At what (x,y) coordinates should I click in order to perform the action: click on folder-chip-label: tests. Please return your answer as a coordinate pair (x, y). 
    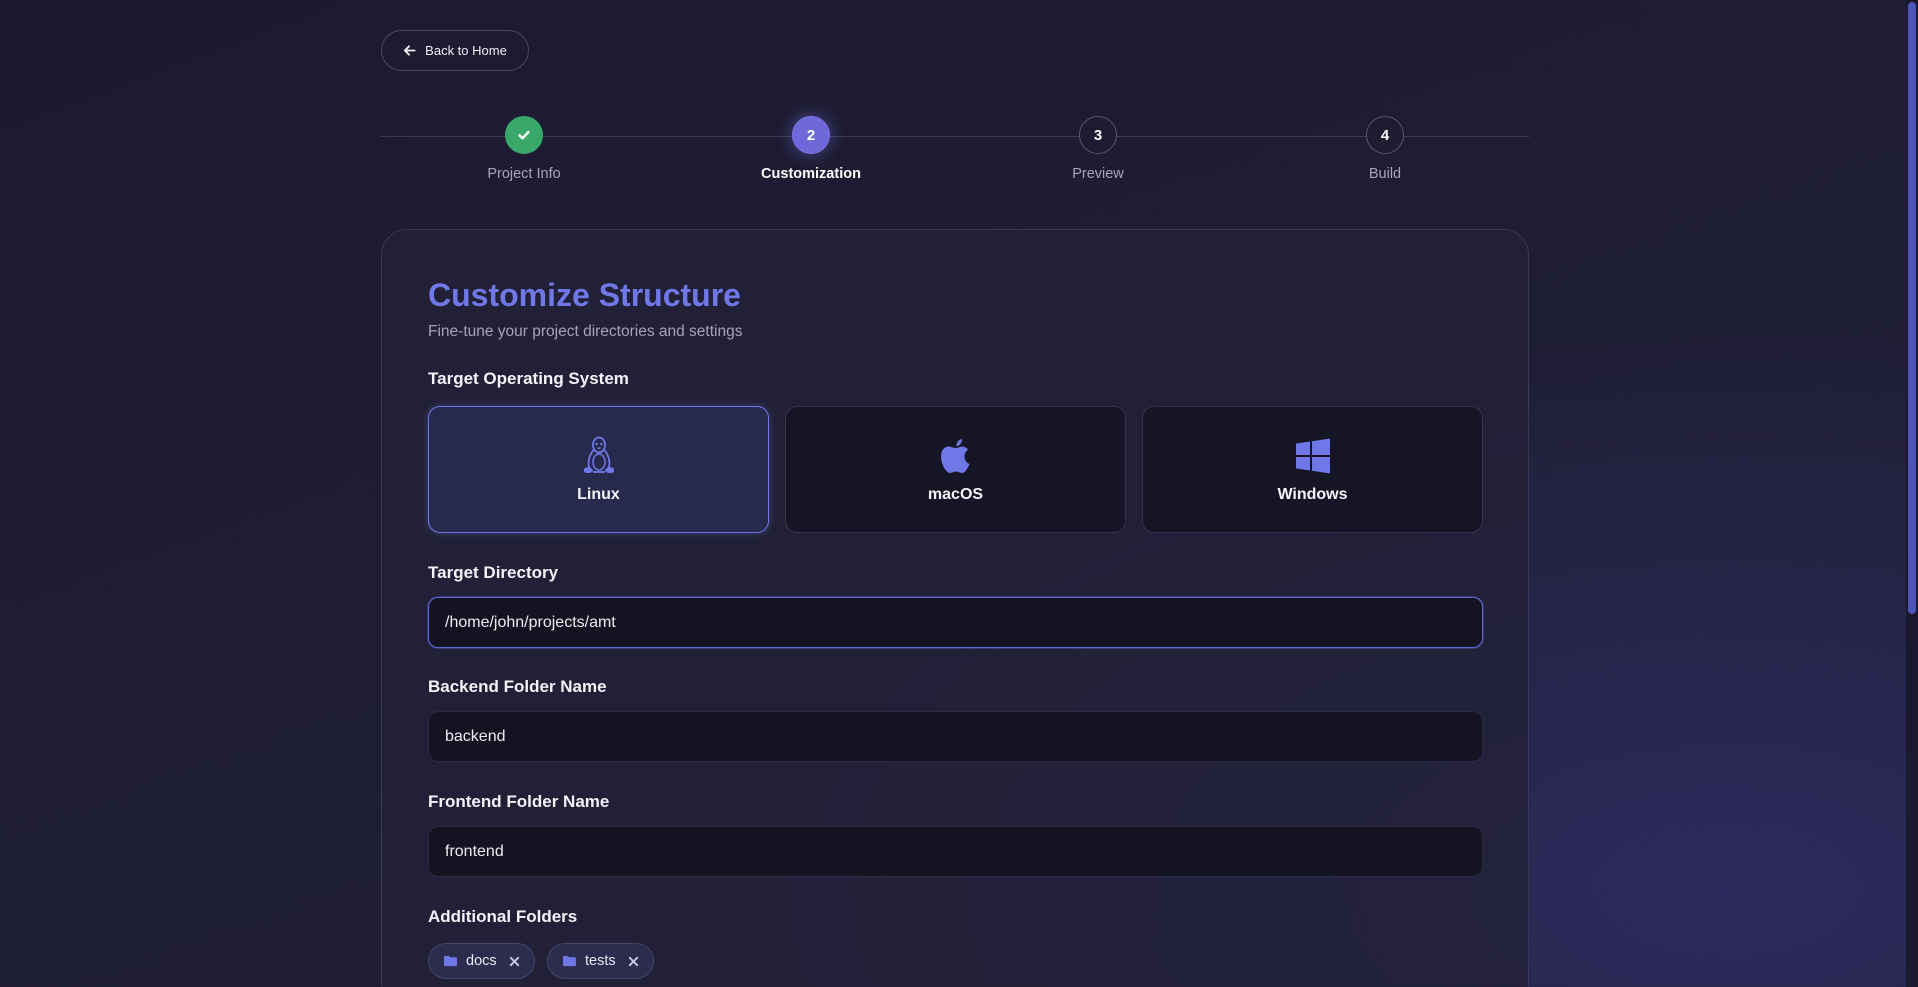
    Looking at the image, I should click on (600, 961).